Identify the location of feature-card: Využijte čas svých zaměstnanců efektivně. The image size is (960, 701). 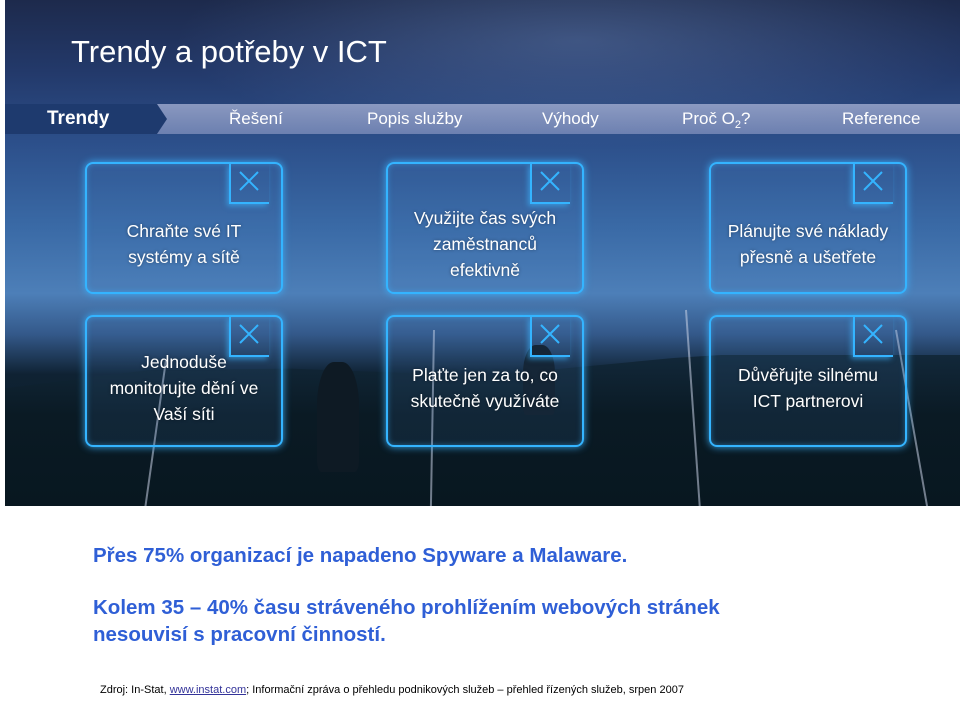
(485, 228).